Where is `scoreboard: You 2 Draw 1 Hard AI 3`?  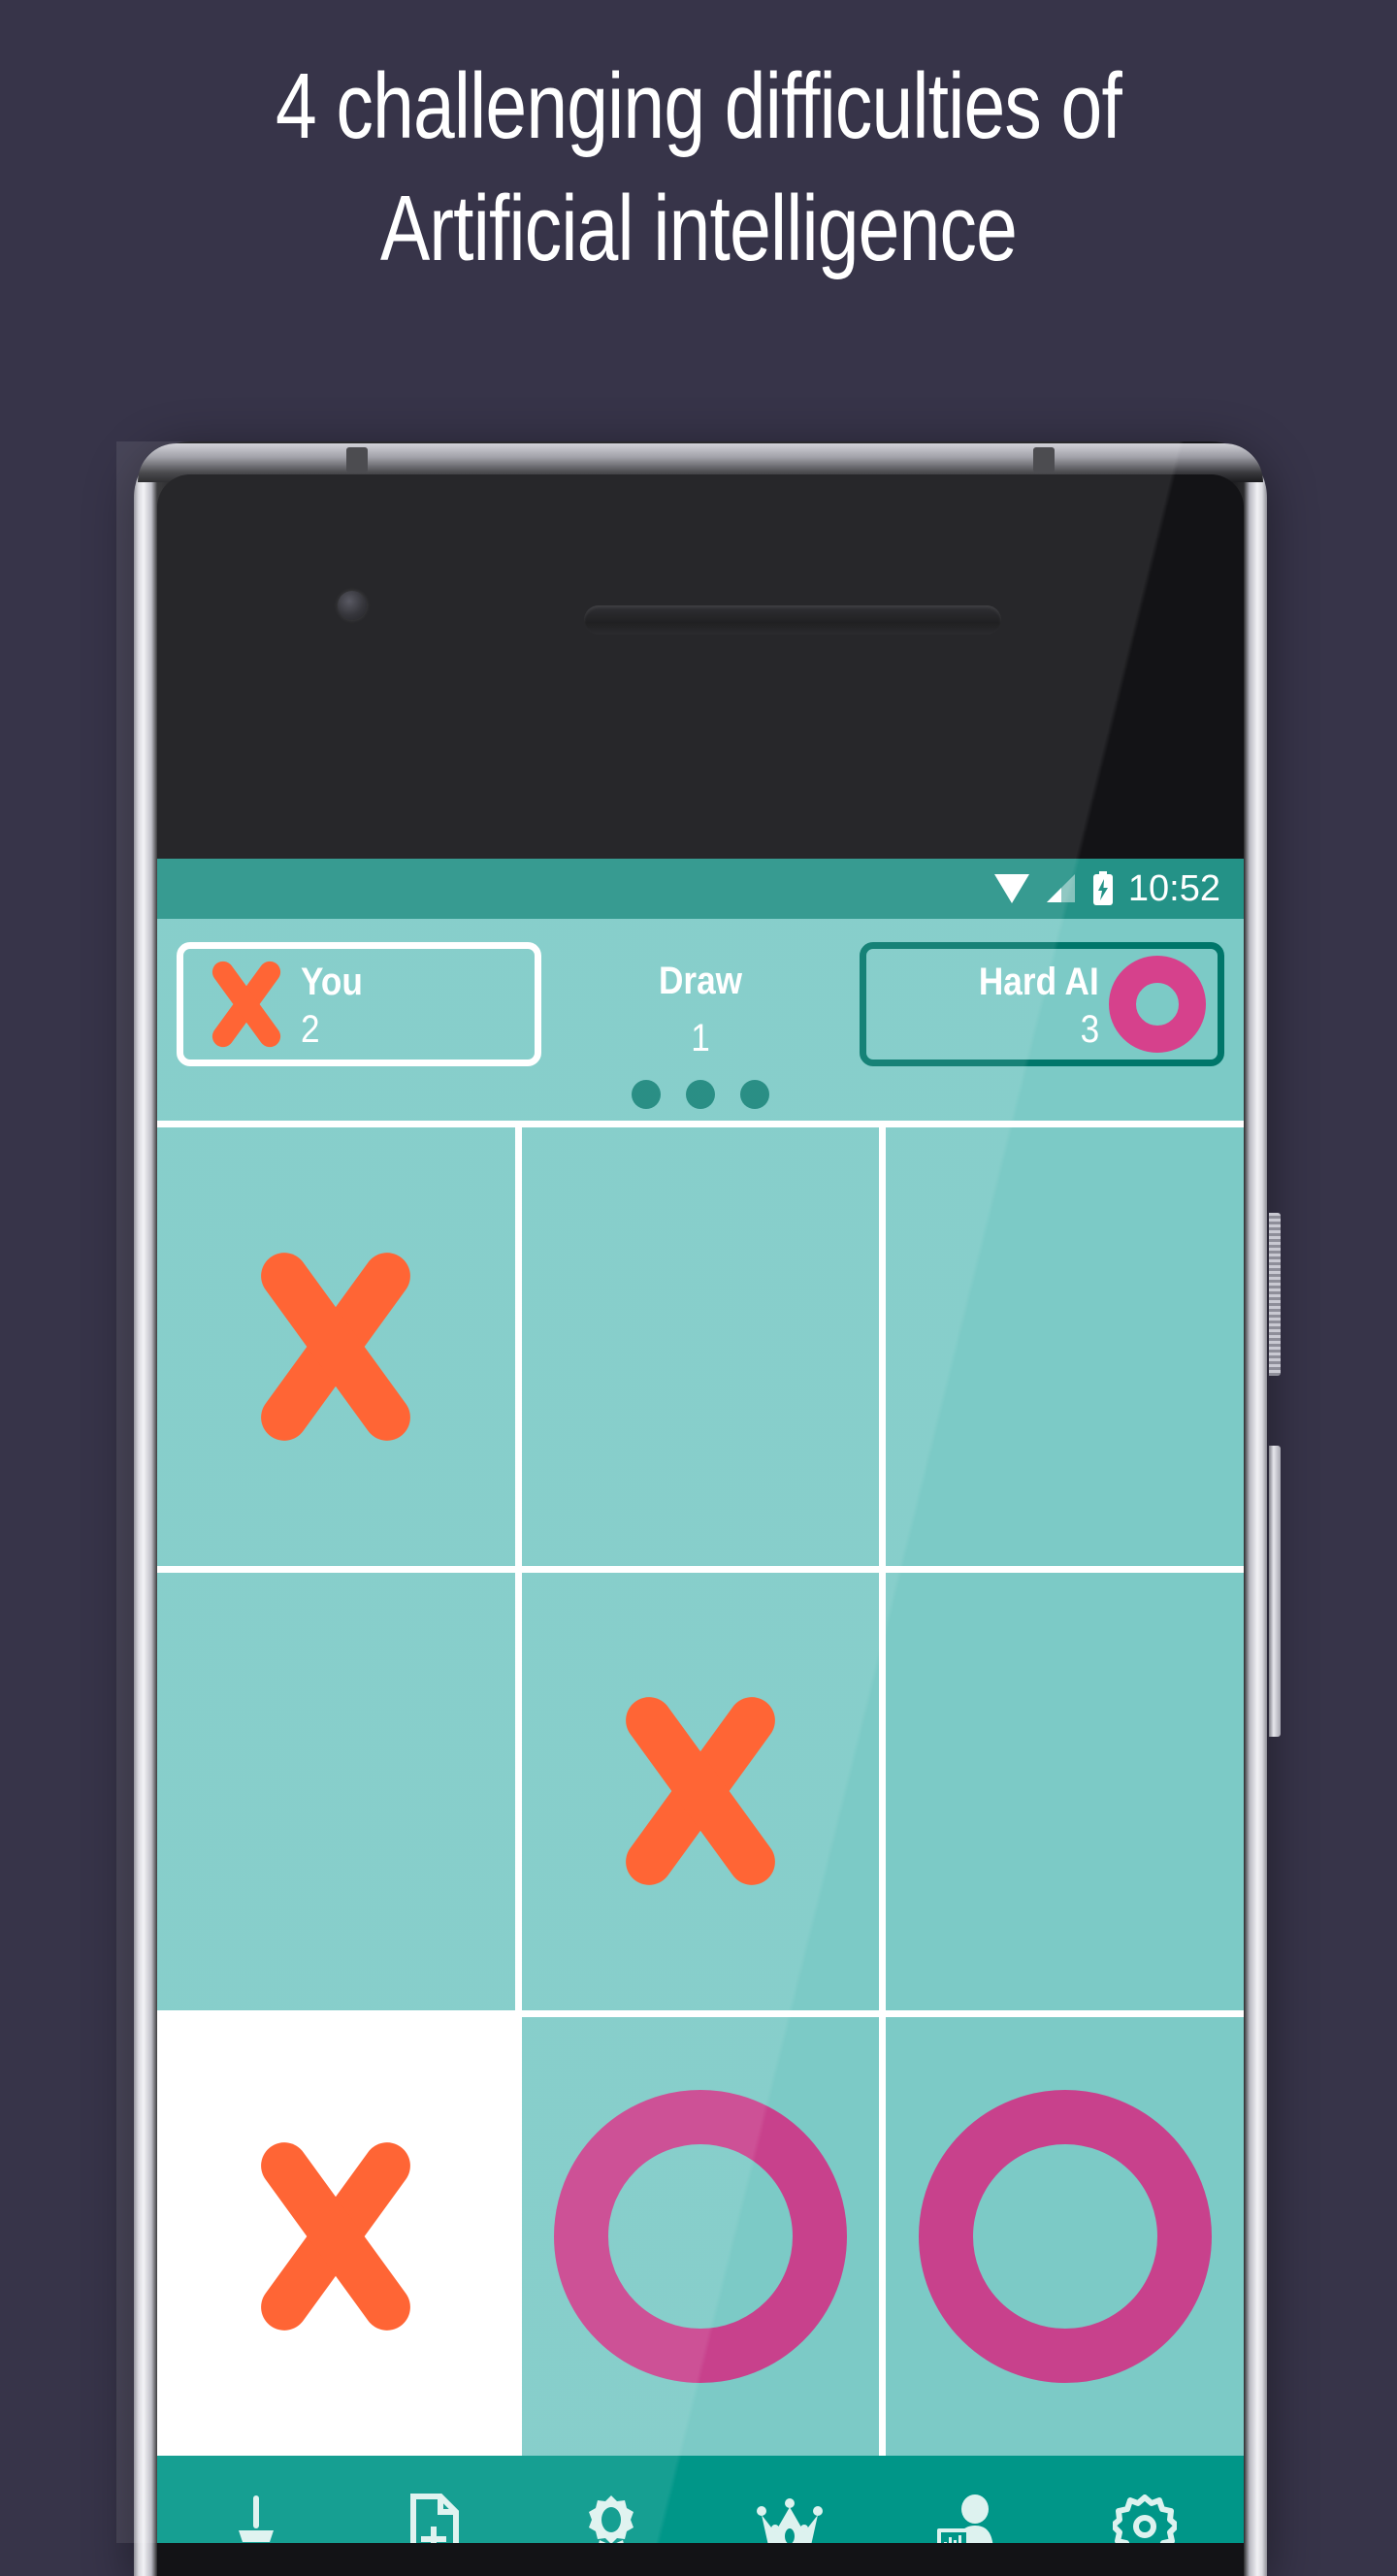
scoreboard: You 2 Draw 1 Hard AI 3 is located at coordinates (700, 1020).